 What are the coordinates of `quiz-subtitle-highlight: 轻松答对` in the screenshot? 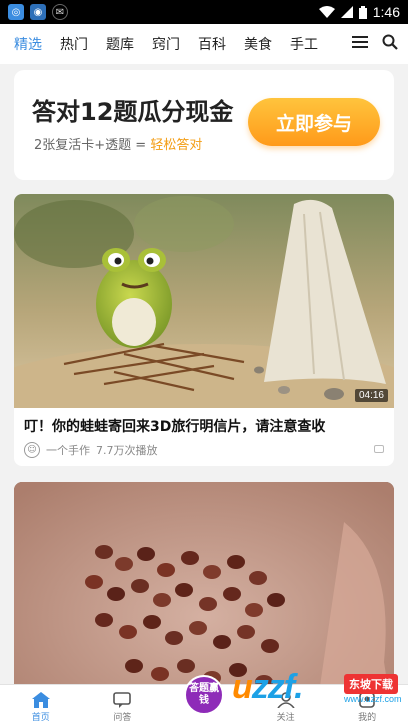 It's located at (176, 145).